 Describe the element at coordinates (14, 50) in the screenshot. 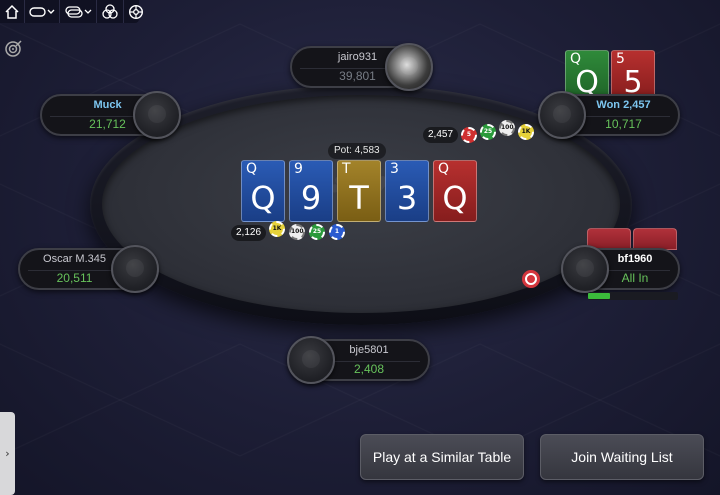

I see `target-icon` at that location.